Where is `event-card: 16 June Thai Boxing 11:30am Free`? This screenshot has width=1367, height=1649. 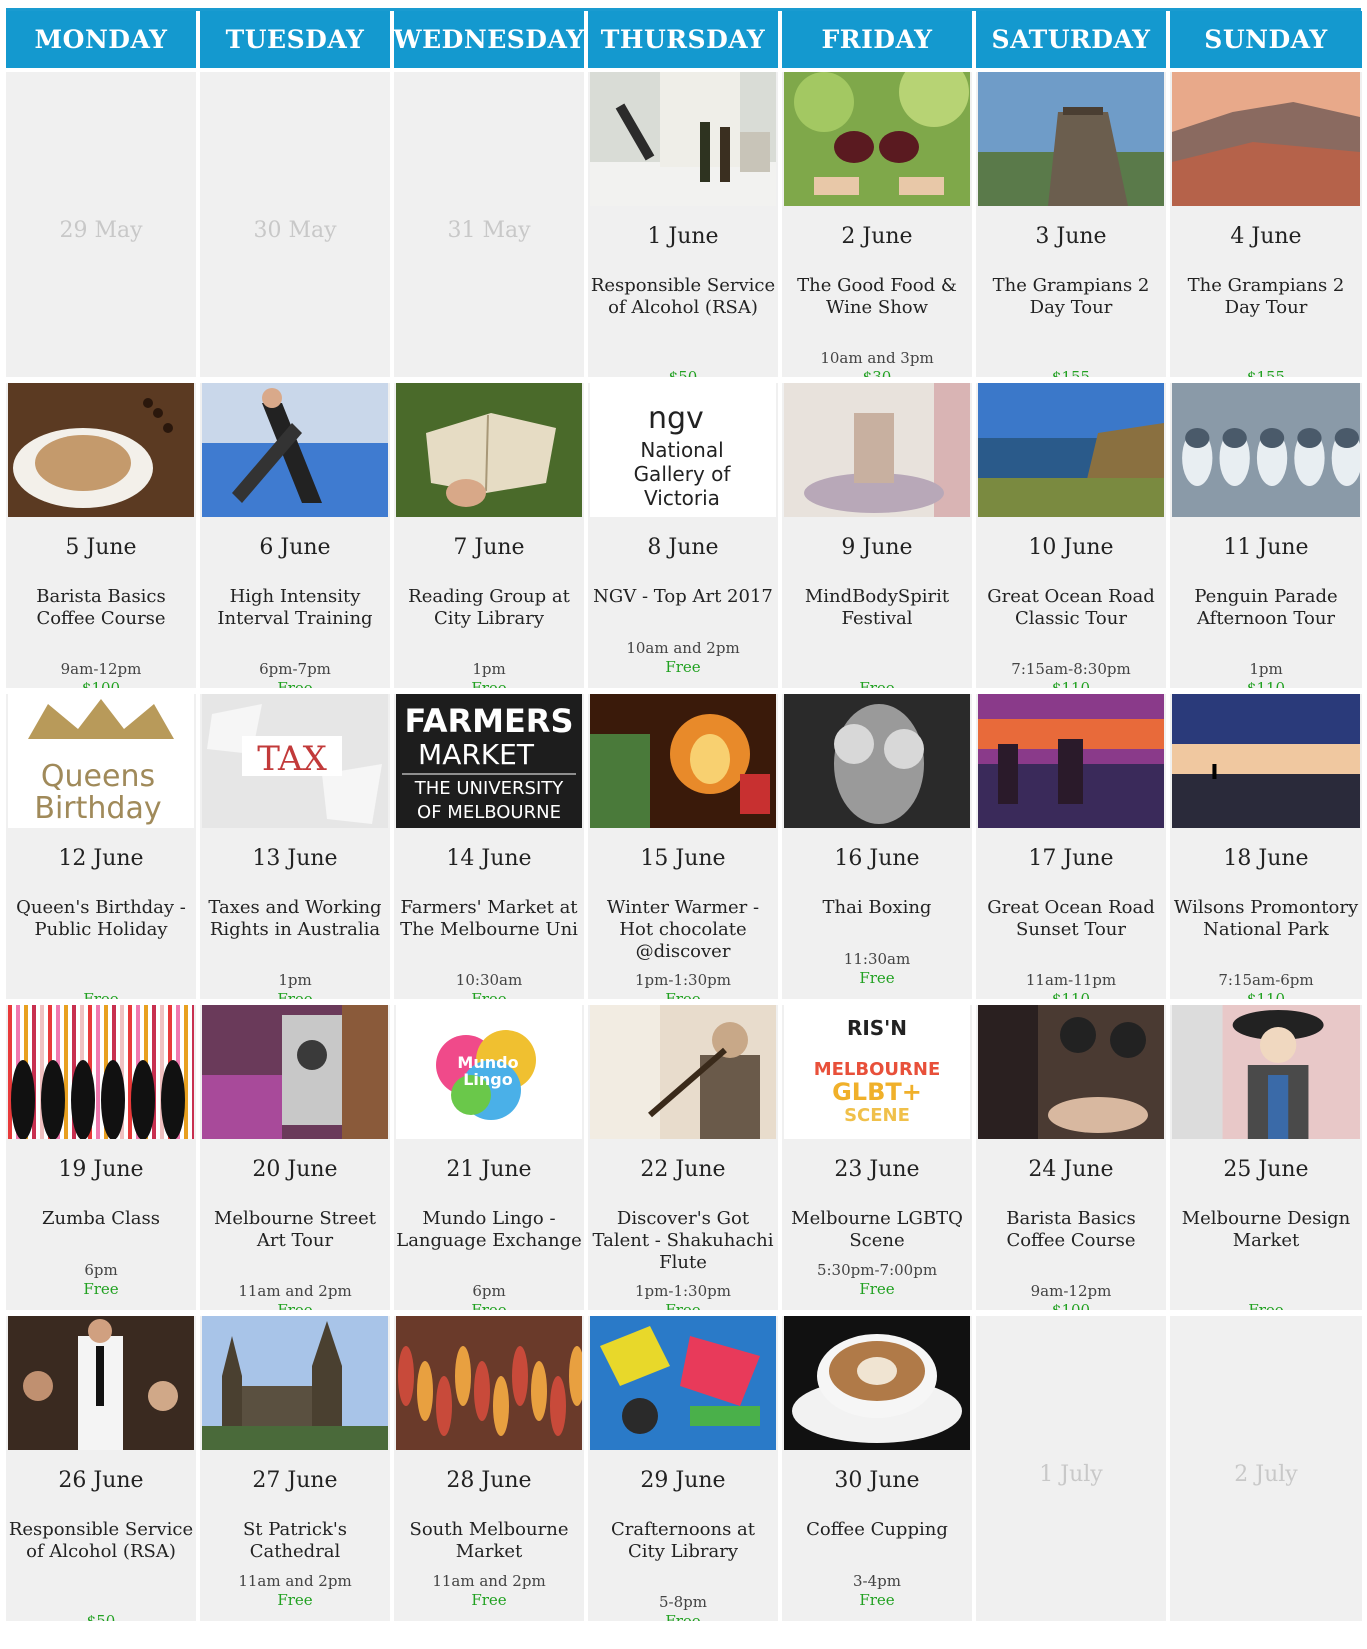
event-card: 16 June Thai Boxing 11:30am Free is located at coordinates (877, 846).